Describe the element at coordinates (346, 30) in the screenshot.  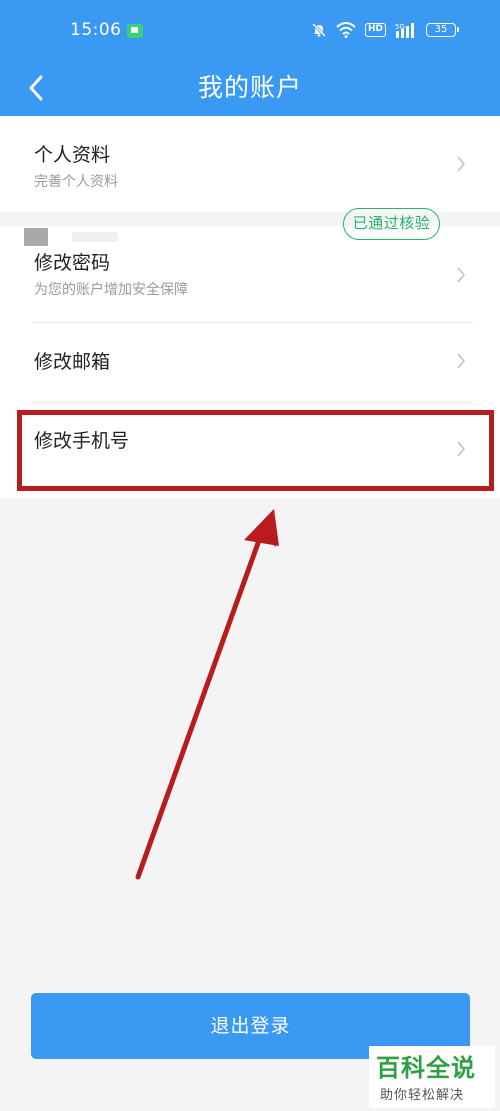
I see `wifi-icon` at that location.